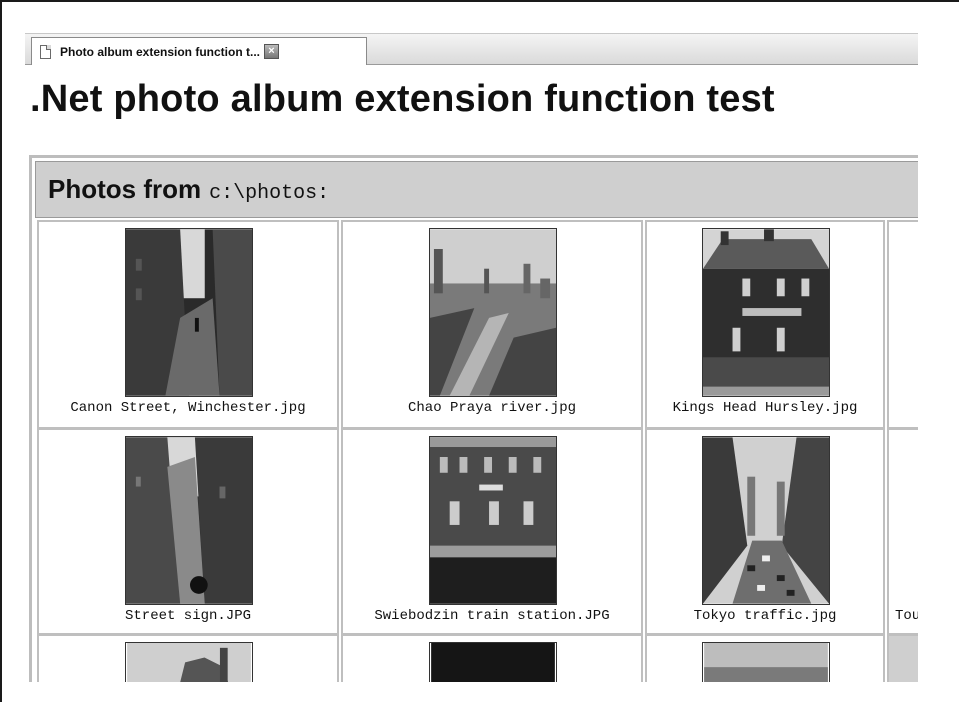 The width and height of the screenshot is (959, 702). I want to click on photo-cell: Canon Street, Winchester.jpg, so click(188, 324).